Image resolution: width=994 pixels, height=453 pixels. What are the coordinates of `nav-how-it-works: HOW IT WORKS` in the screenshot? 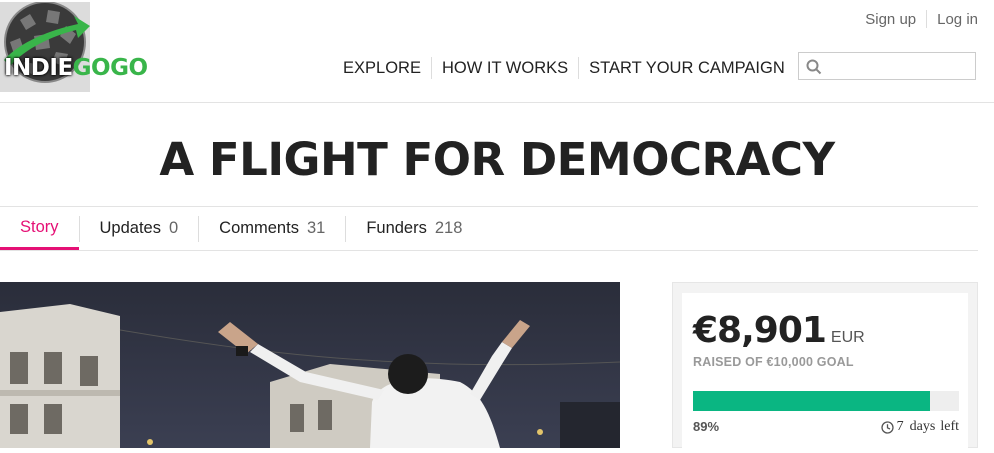 It's located at (505, 68).